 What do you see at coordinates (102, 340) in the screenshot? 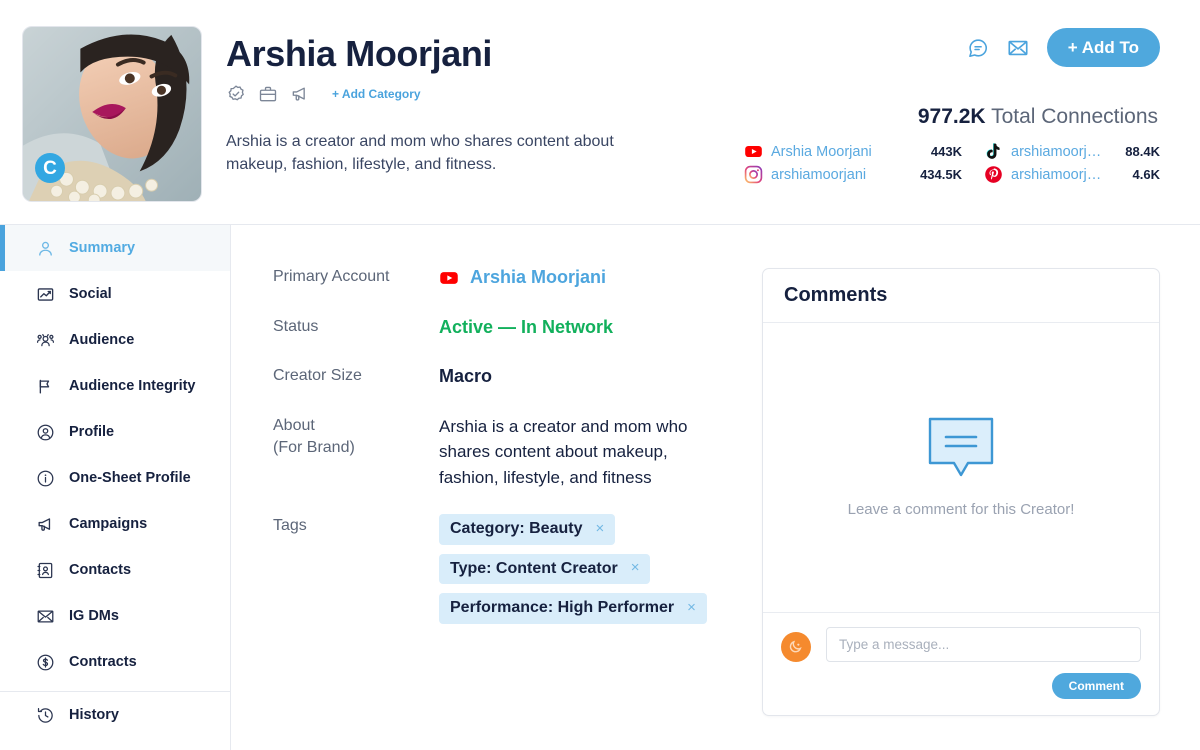
I see `sidebar-item-label: Audience` at bounding box center [102, 340].